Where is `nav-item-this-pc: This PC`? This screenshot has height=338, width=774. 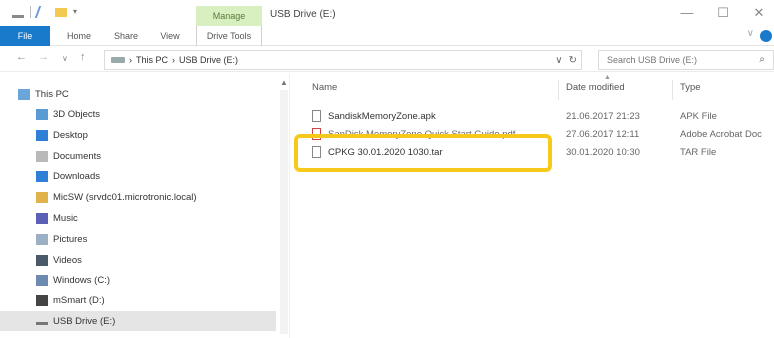 nav-item-this-pc: This PC is located at coordinates (138, 94).